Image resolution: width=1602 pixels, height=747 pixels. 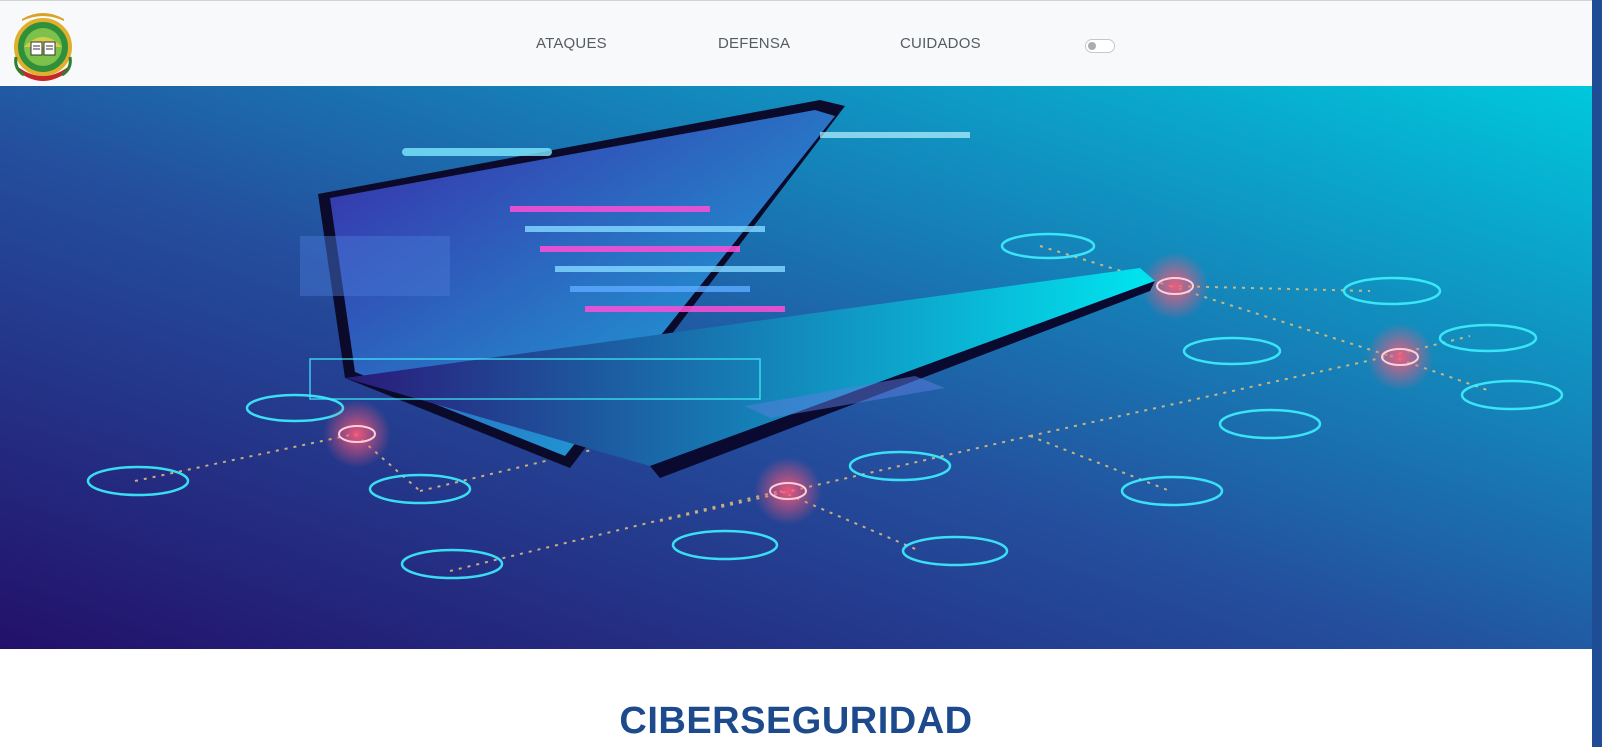 I want to click on nav-link-cuidados: CUIDADOS, so click(x=940, y=43).